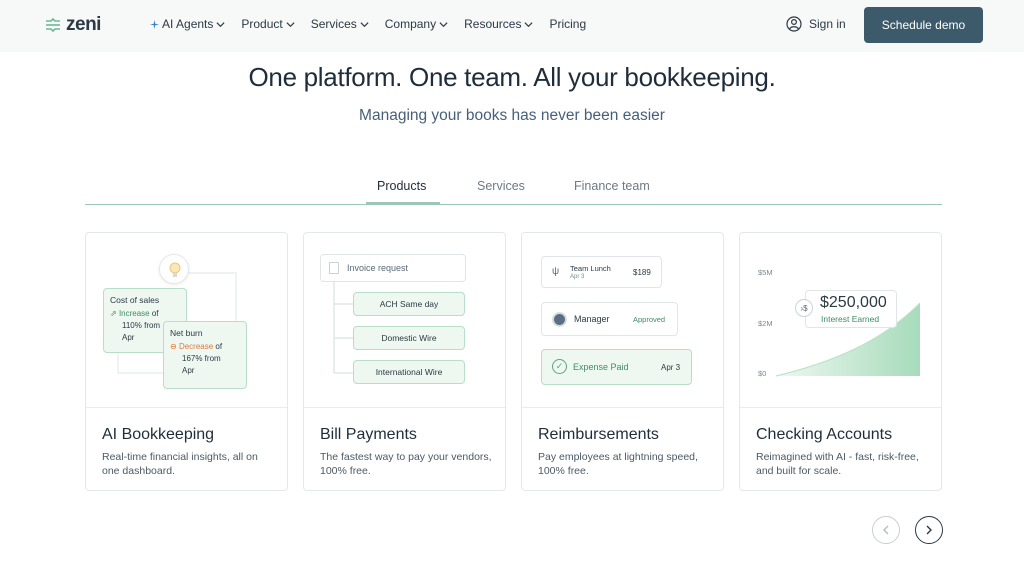 This screenshot has height=567, width=1024. Describe the element at coordinates (368, 434) in the screenshot. I see `card-title: Bill Payments` at that location.